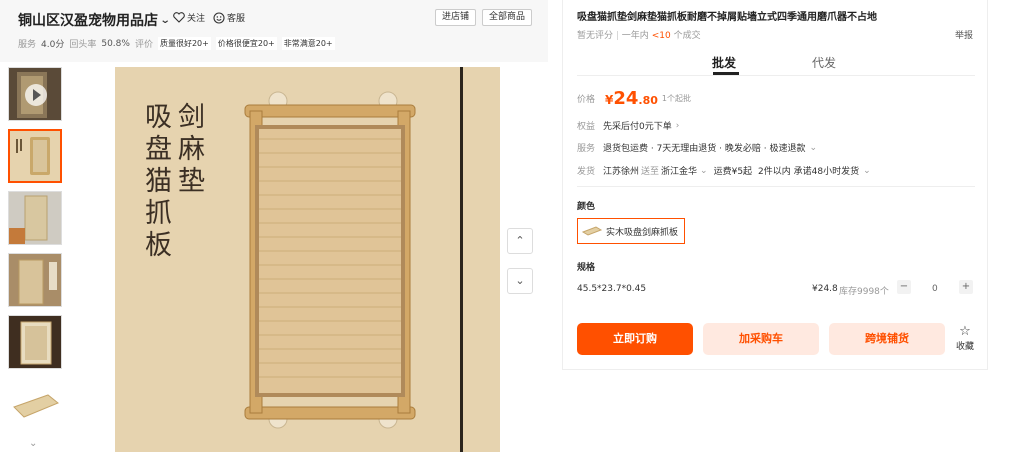  I want to click on review-badge: 非常满意20+, so click(308, 43).